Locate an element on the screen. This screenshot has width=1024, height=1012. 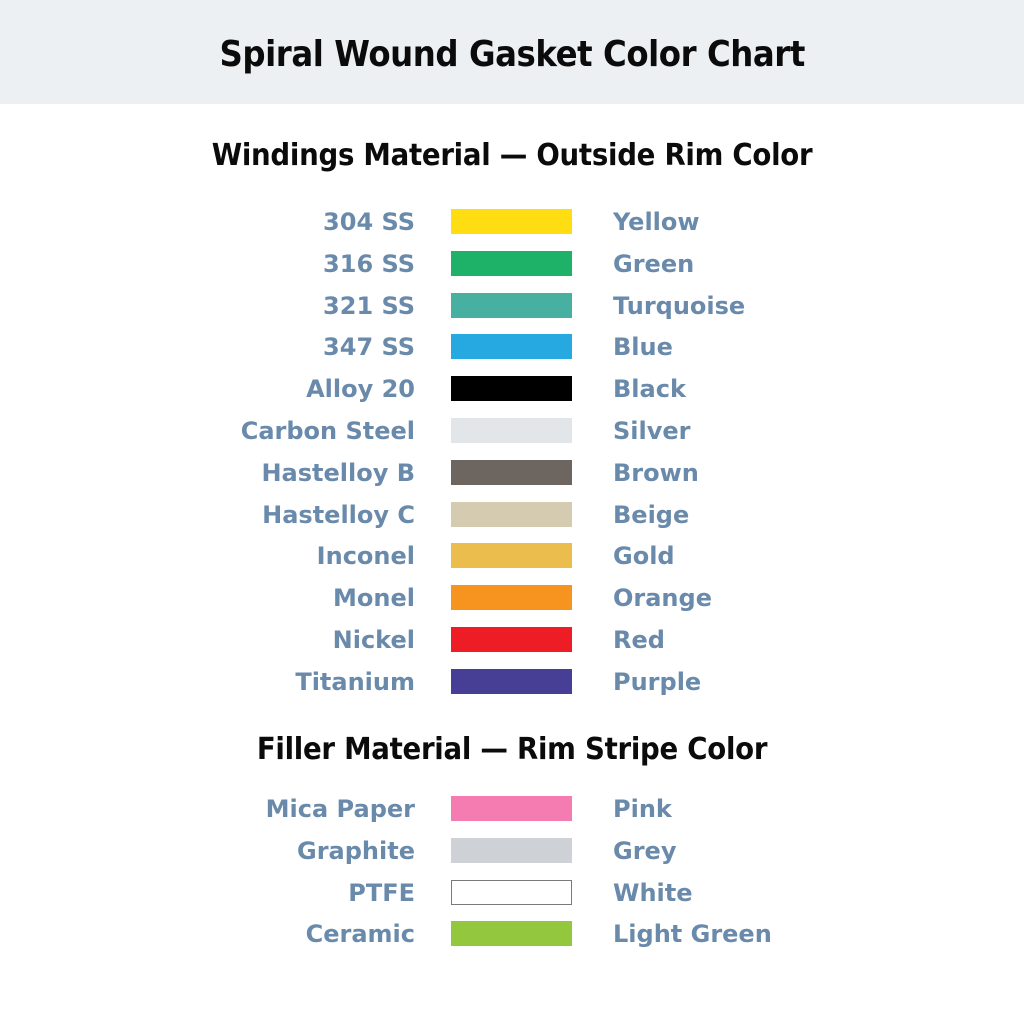
color-row: Monel Orange is located at coordinates (512, 598).